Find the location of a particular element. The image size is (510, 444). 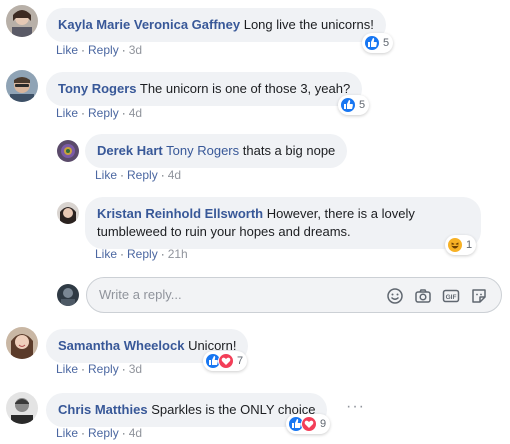

timestamp: 21h is located at coordinates (178, 254).